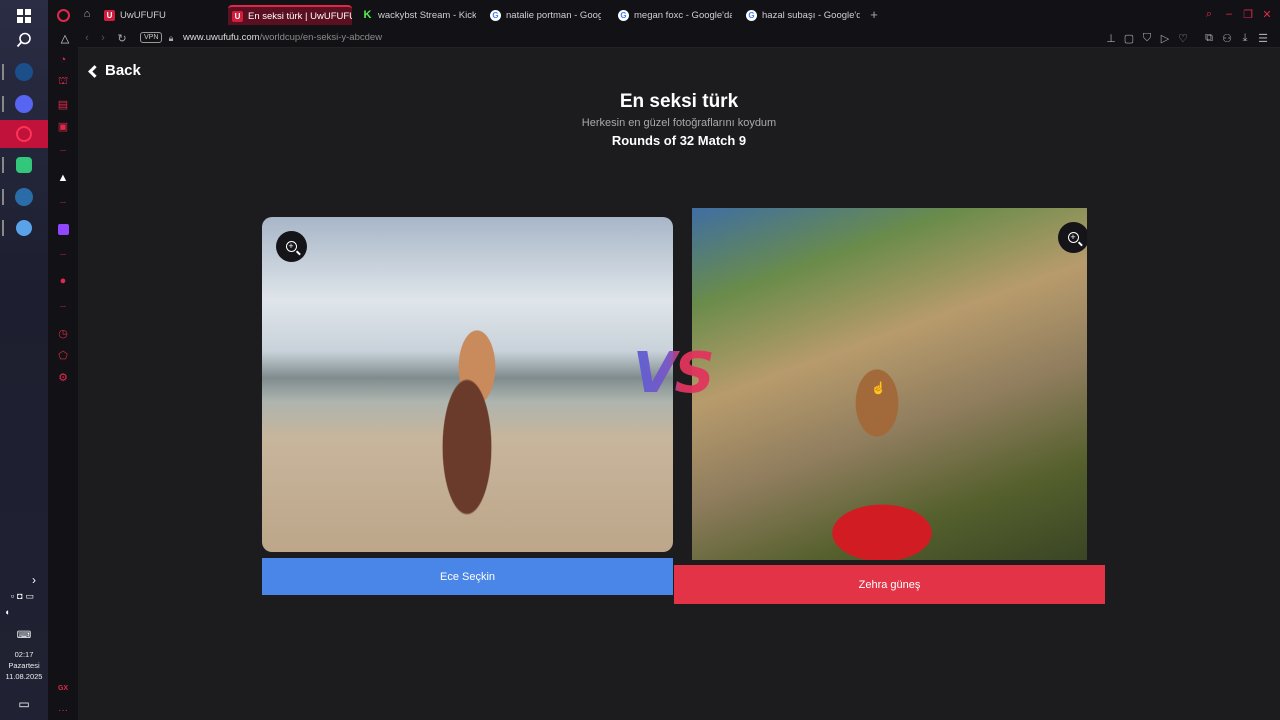  Describe the element at coordinates (467, 384) in the screenshot. I see `left-candidate-photo` at that location.